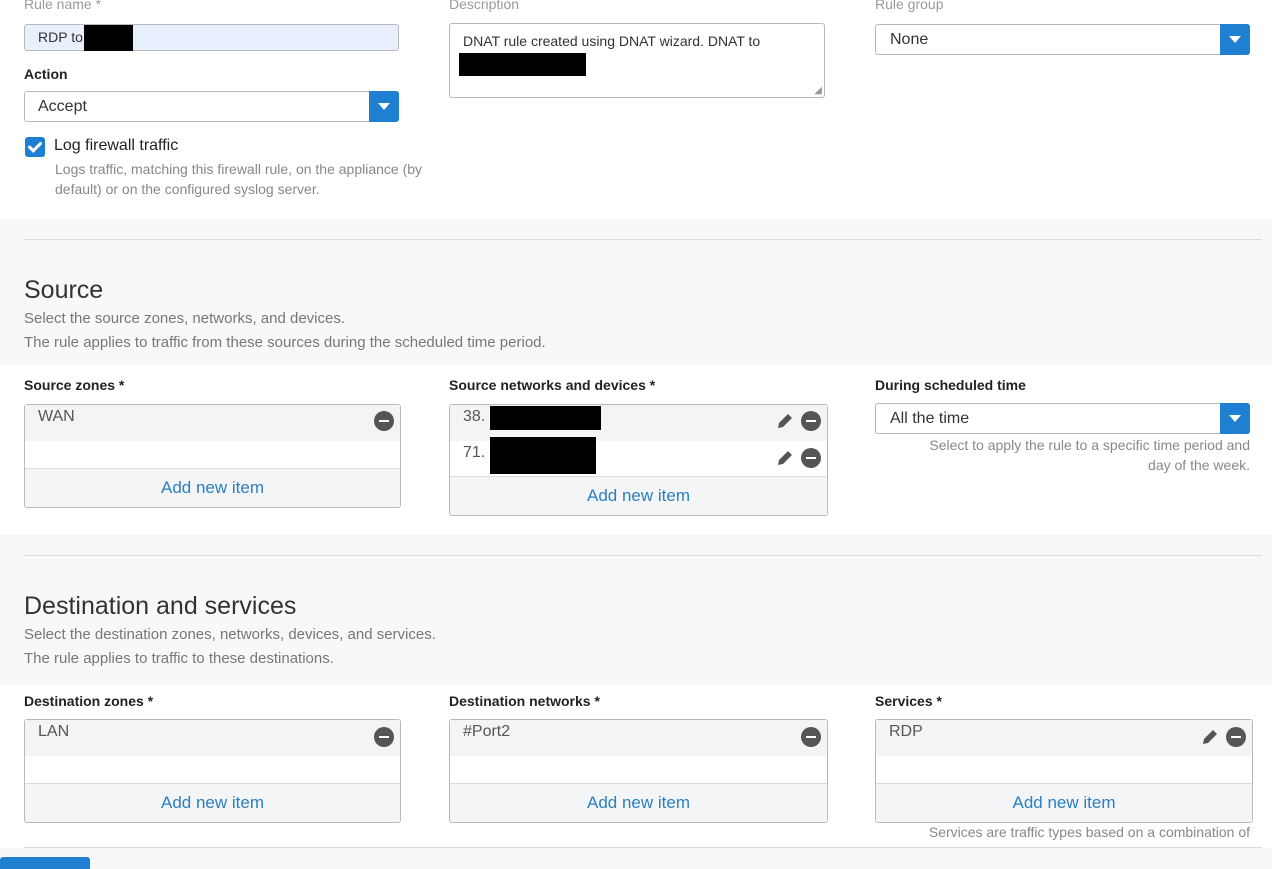 The image size is (1272, 869). I want to click on schedule-help-line2: day of the week., so click(1199, 465).